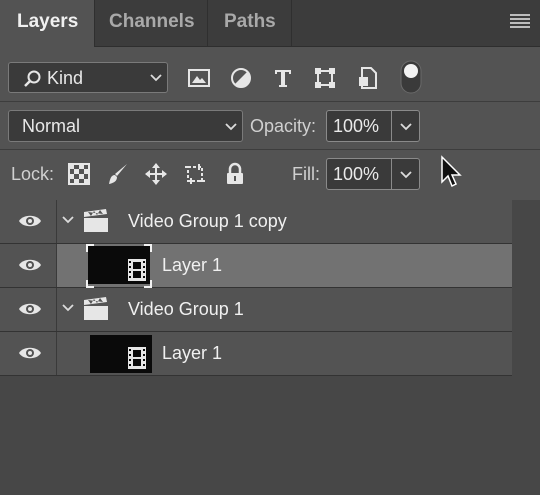 This screenshot has height=495, width=540. I want to click on blend-mode-value: Normal, so click(51, 126).